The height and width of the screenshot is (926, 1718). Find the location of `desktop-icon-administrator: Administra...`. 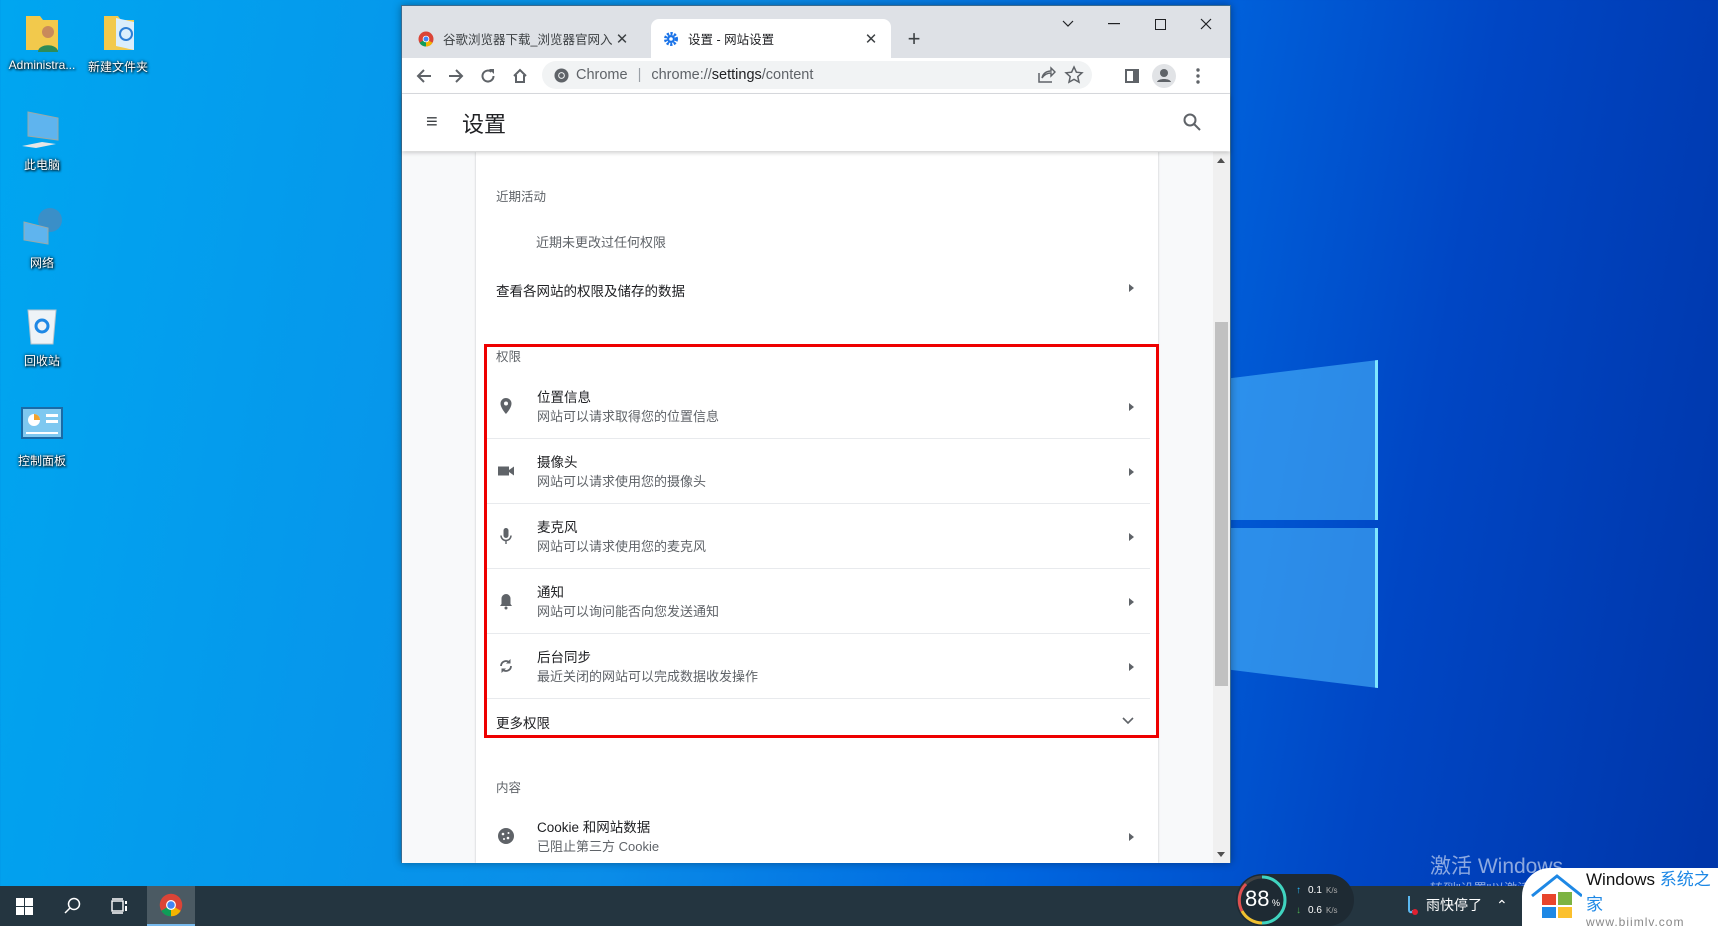

desktop-icon-administrator: Administra... is located at coordinates (42, 41).